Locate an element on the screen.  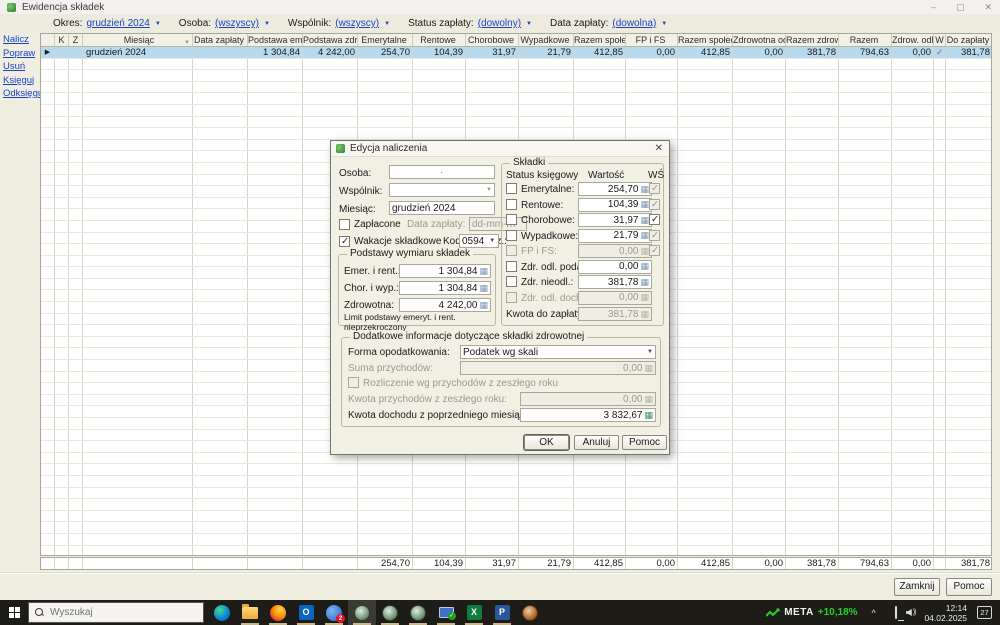
skladka-value-field: 104,39 ▦ is located at coordinates (615, 204).